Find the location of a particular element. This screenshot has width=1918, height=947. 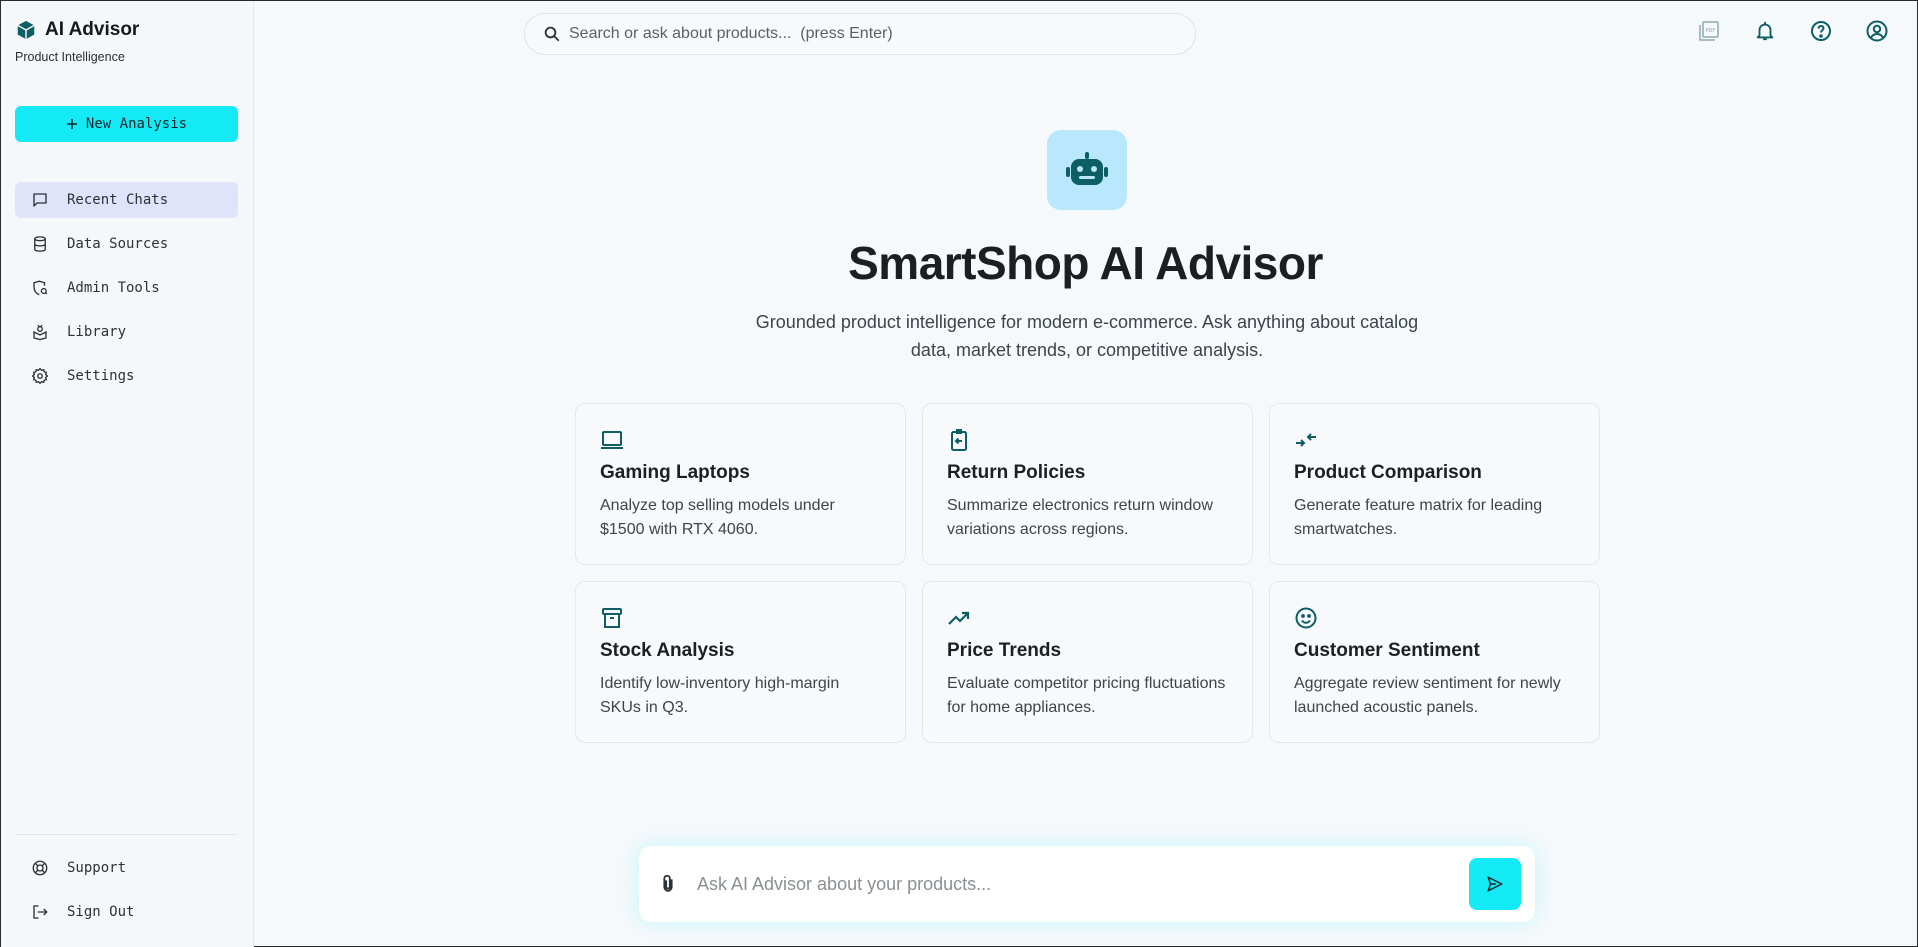

card-title: Price Trends is located at coordinates (1004, 650).